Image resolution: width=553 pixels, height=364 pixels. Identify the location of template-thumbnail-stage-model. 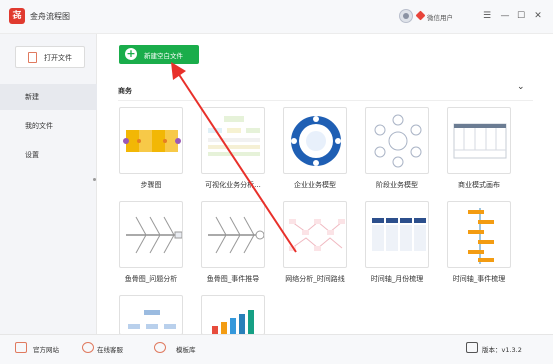
(397, 140).